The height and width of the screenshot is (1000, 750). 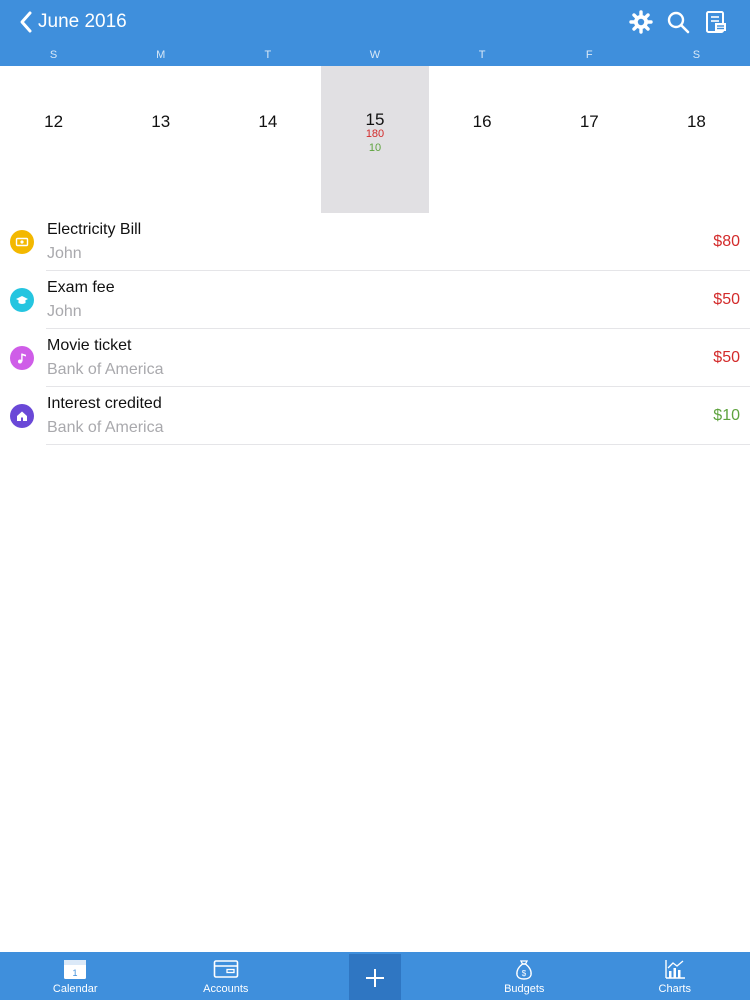 I want to click on tab-label: Budgets, so click(x=524, y=989).